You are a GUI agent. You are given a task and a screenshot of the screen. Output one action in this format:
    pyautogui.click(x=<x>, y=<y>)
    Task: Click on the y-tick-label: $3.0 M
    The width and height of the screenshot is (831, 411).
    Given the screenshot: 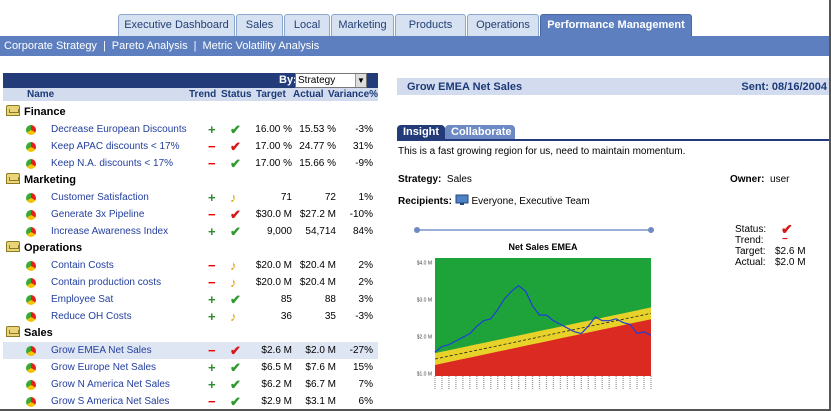 What is the action you would take?
    pyautogui.click(x=424, y=301)
    